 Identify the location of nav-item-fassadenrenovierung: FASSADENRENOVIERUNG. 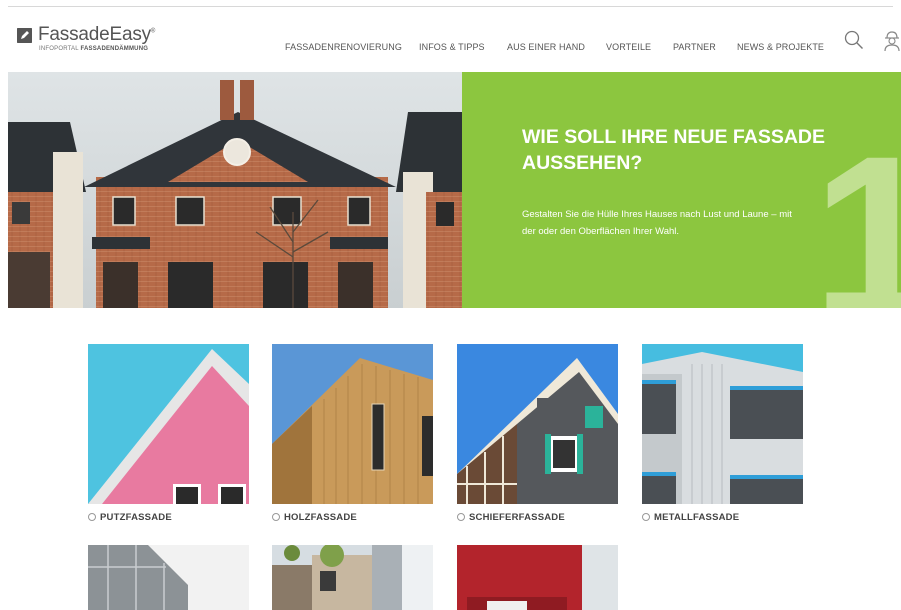
(343, 47).